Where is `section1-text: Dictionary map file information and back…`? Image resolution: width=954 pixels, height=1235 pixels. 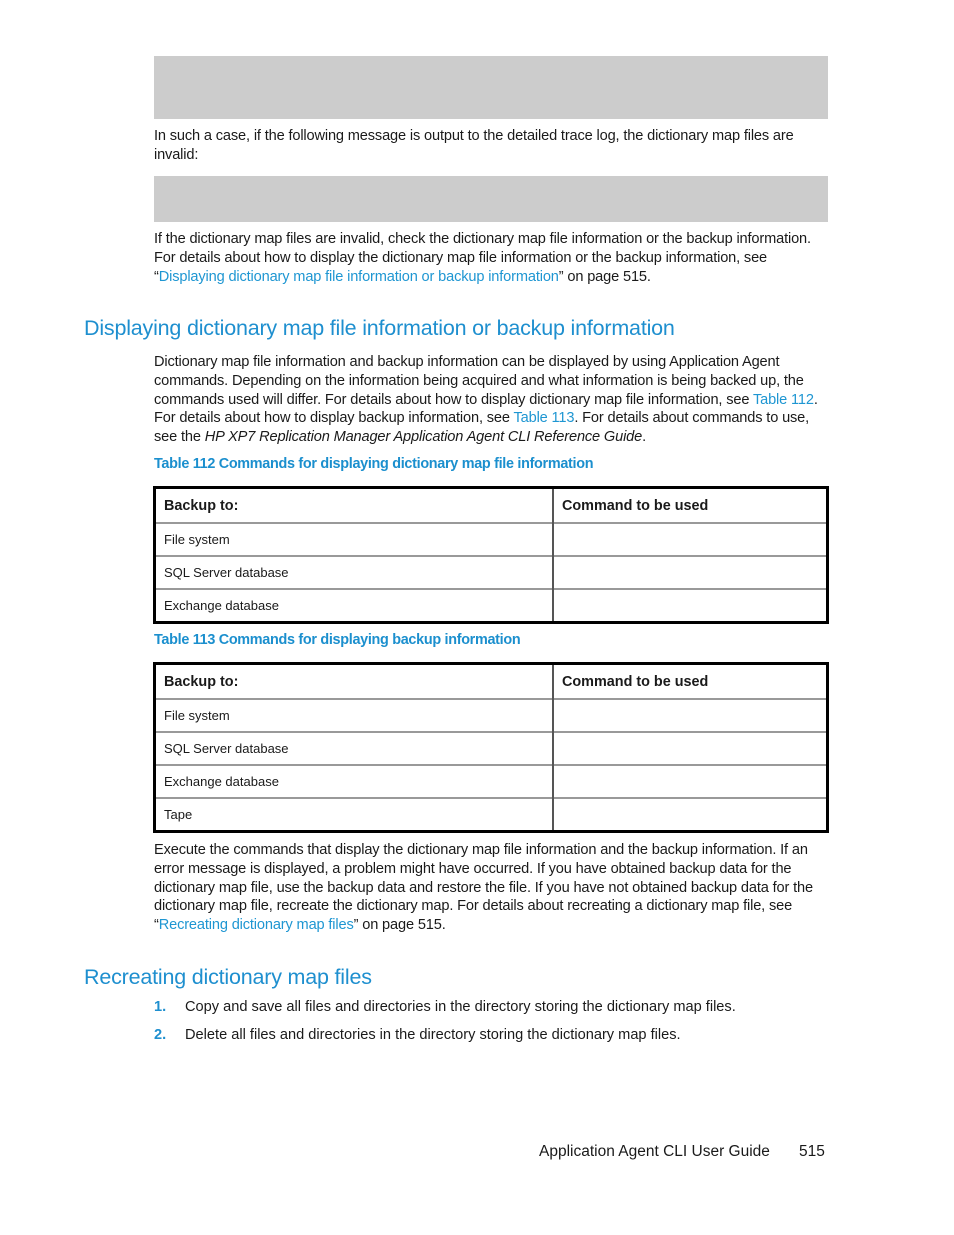 section1-text: Dictionary map file information and back… is located at coordinates (479, 381).